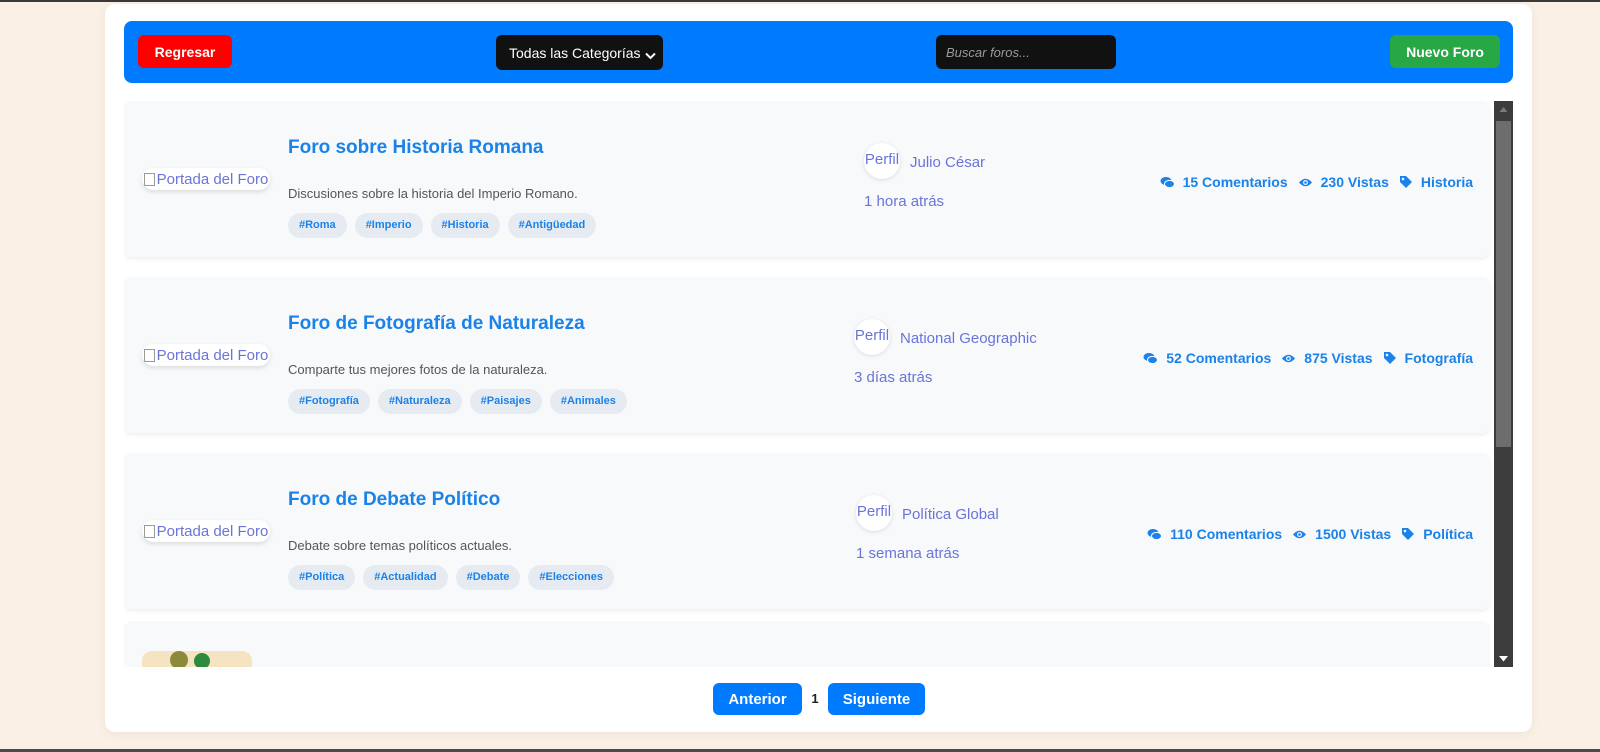  Describe the element at coordinates (329, 401) in the screenshot. I see `tag-chip: #Fotografía` at that location.